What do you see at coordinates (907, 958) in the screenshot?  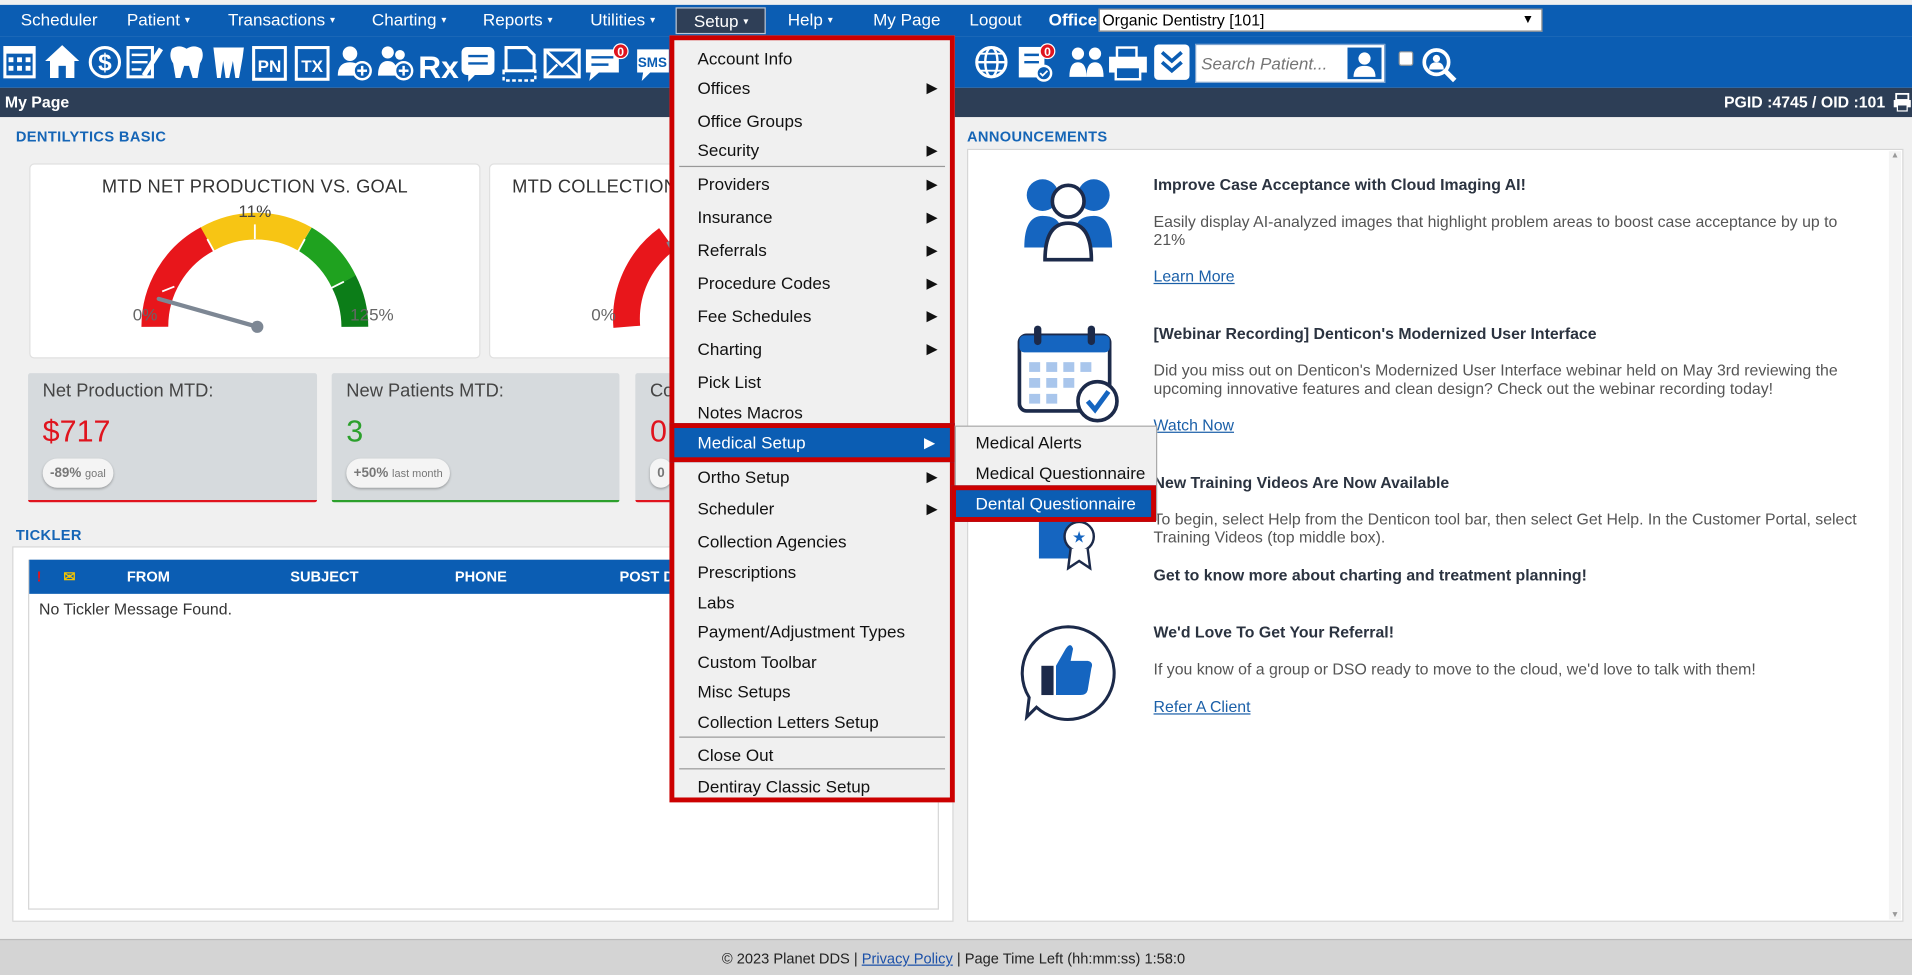 I see `privacy-policy-link: Privacy Policy` at bounding box center [907, 958].